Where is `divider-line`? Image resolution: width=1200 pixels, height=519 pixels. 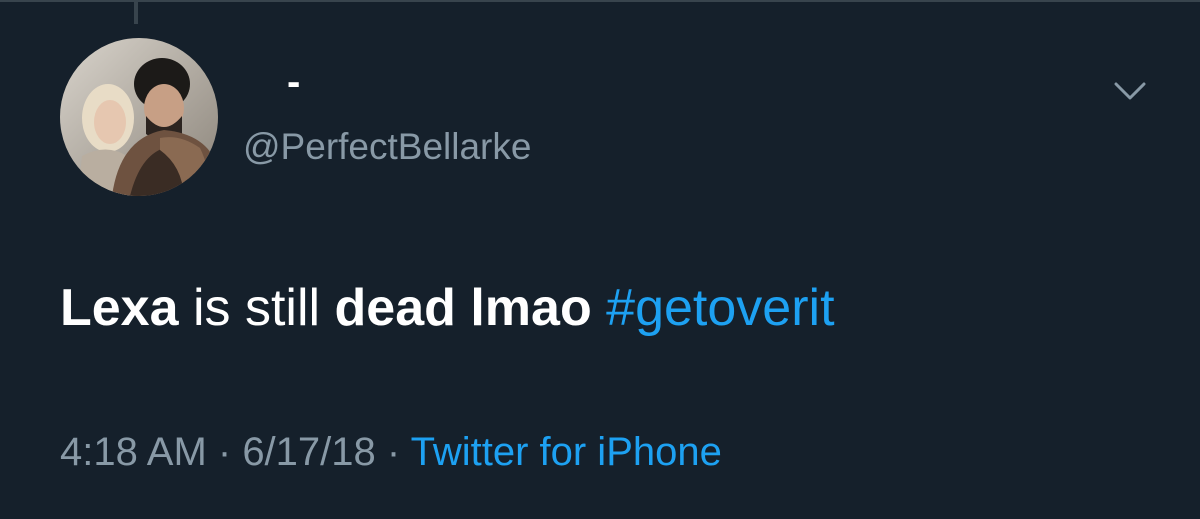
divider-line is located at coordinates (600, 1).